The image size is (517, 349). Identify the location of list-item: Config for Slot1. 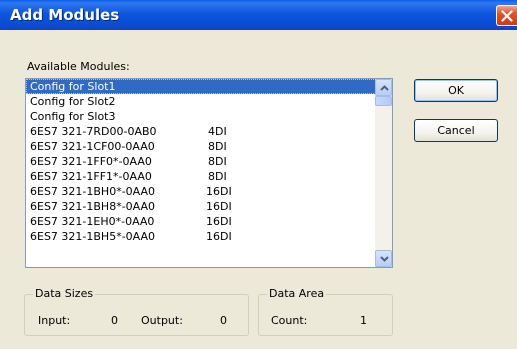
(201, 86).